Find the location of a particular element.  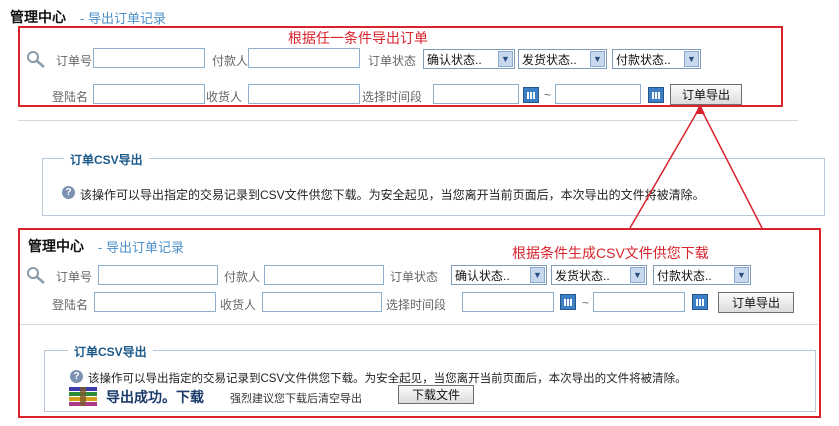

archive-file-icon is located at coordinates (83, 396).